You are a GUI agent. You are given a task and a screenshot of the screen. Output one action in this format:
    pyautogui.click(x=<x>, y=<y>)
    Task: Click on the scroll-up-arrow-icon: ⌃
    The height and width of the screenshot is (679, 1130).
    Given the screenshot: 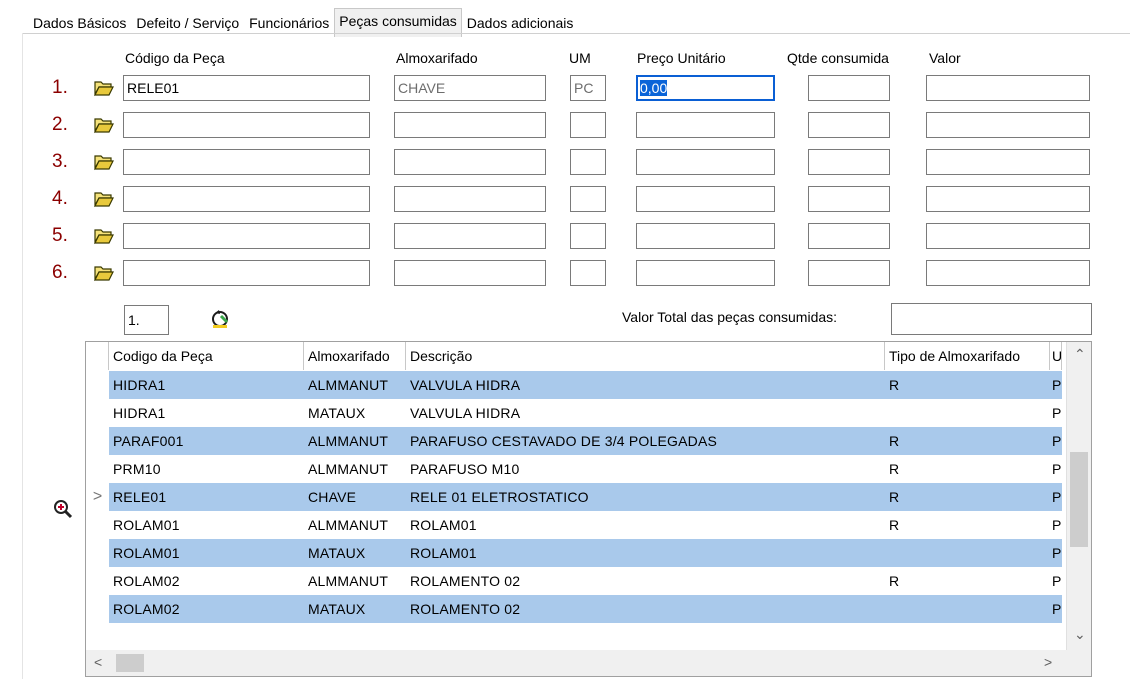 What is the action you would take?
    pyautogui.click(x=1080, y=354)
    